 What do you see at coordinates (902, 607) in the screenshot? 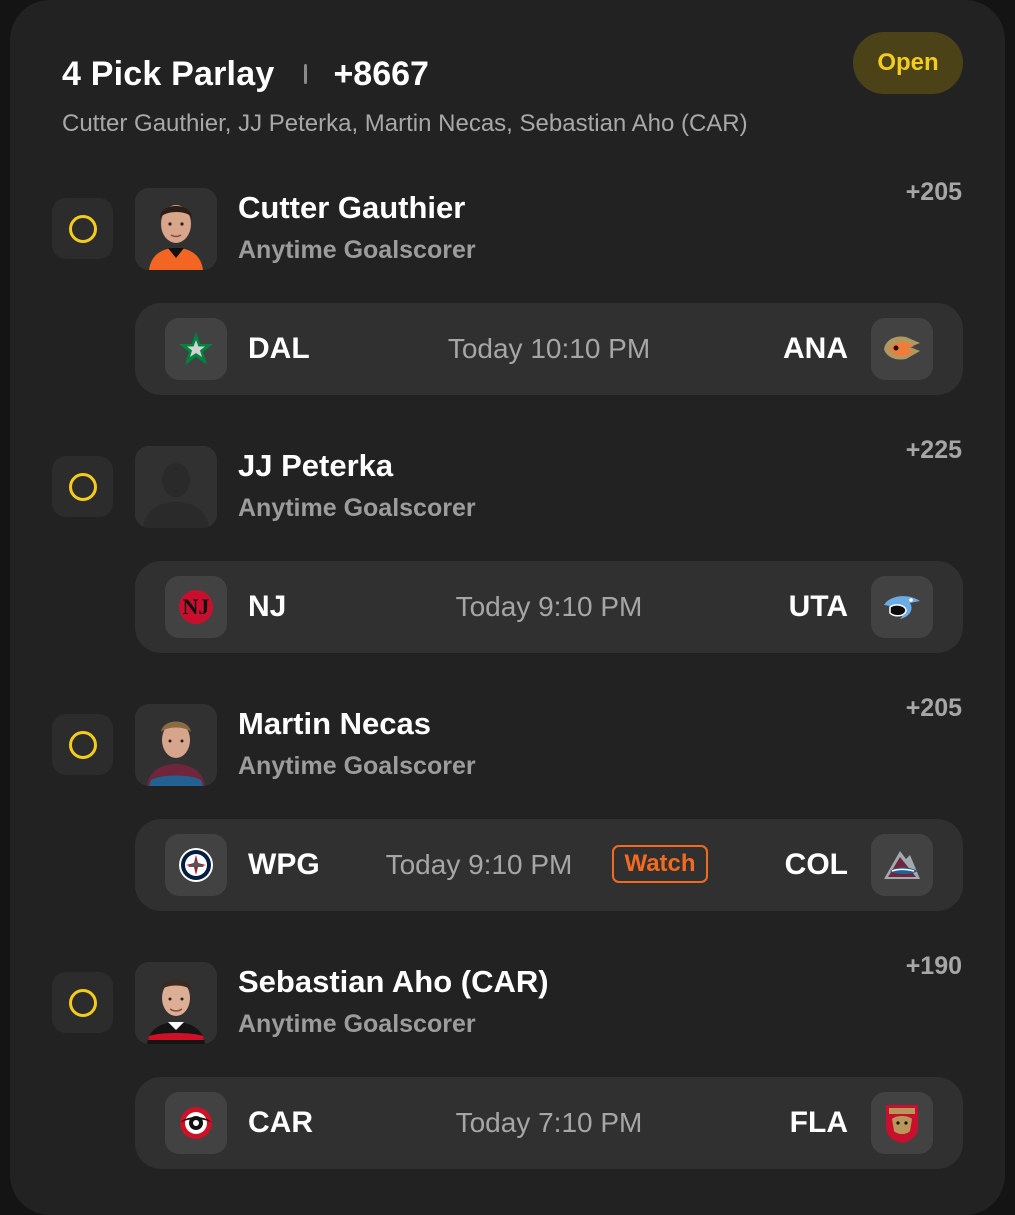
I see `utah-logo-icon` at bounding box center [902, 607].